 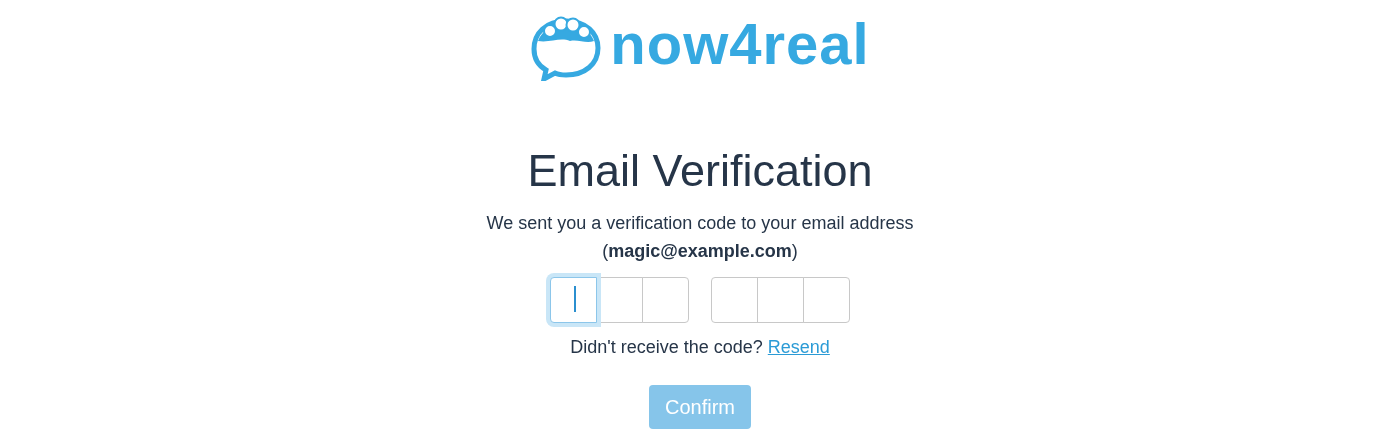 What do you see at coordinates (700, 170) in the screenshot?
I see `page-title: Email Verification` at bounding box center [700, 170].